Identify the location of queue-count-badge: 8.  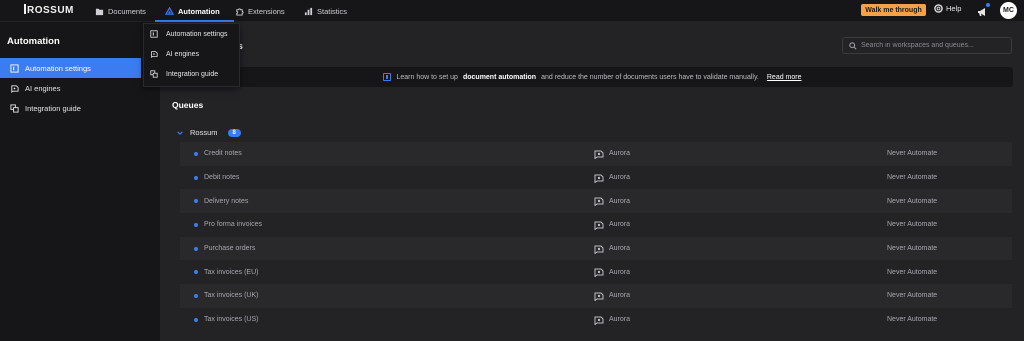
(234, 132).